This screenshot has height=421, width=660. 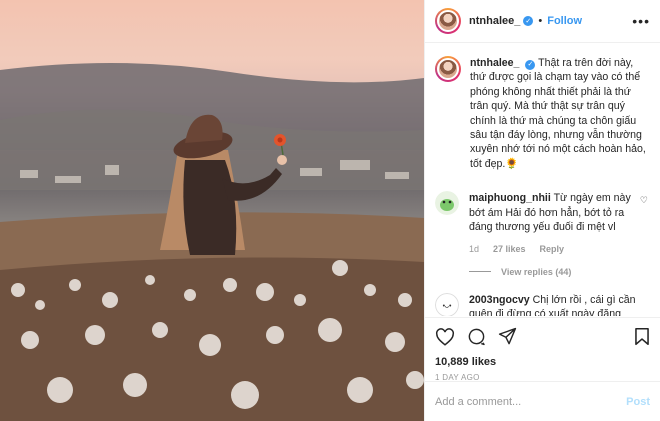 I want to click on add-comment-bar: Post, so click(x=542, y=401).